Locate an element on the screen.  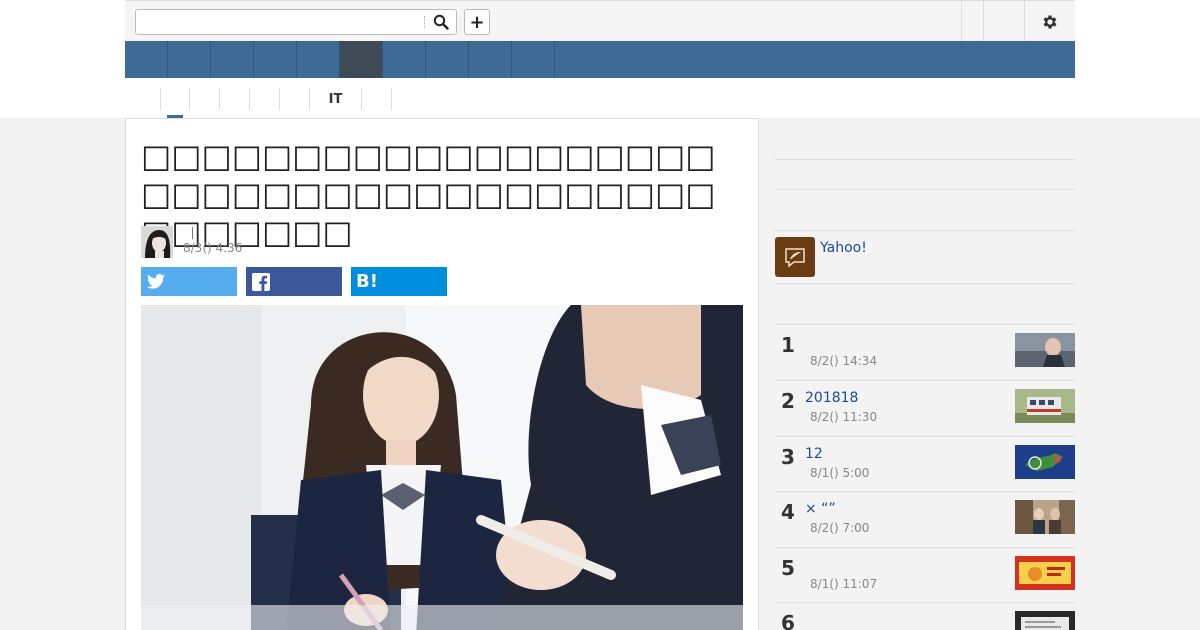
rank-date: 8/1() 5:00 is located at coordinates (840, 473).